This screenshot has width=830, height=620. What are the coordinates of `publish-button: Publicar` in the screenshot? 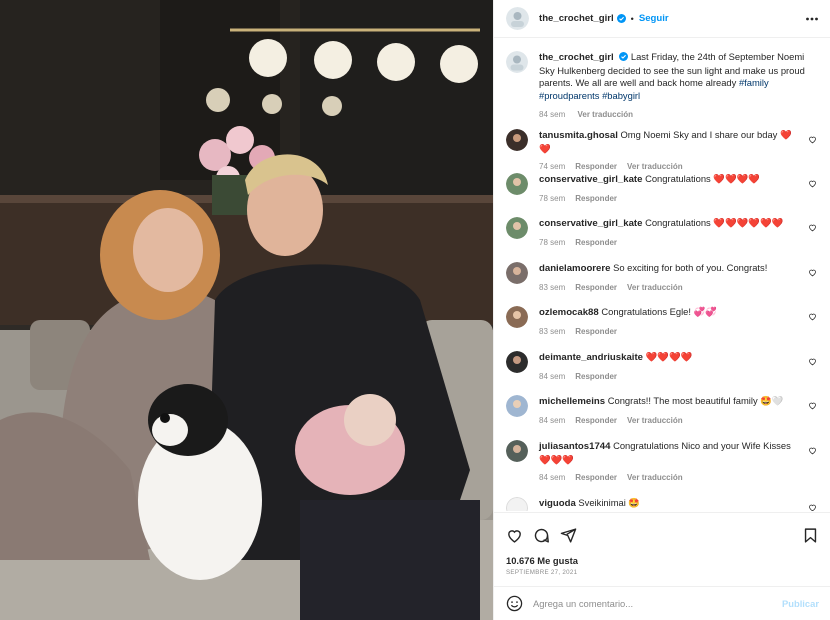 It's located at (800, 603).